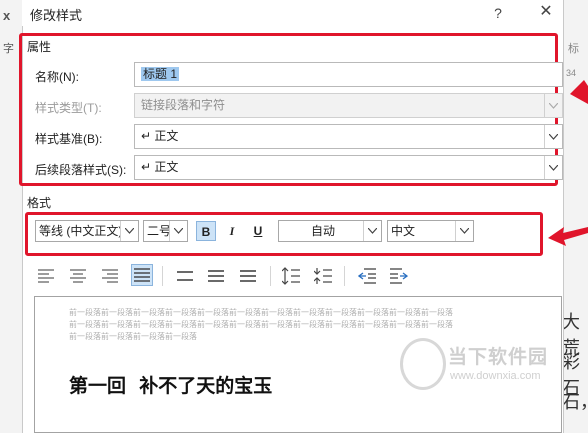  Describe the element at coordinates (573, 49) in the screenshot. I see `background-fragment: 标` at that location.